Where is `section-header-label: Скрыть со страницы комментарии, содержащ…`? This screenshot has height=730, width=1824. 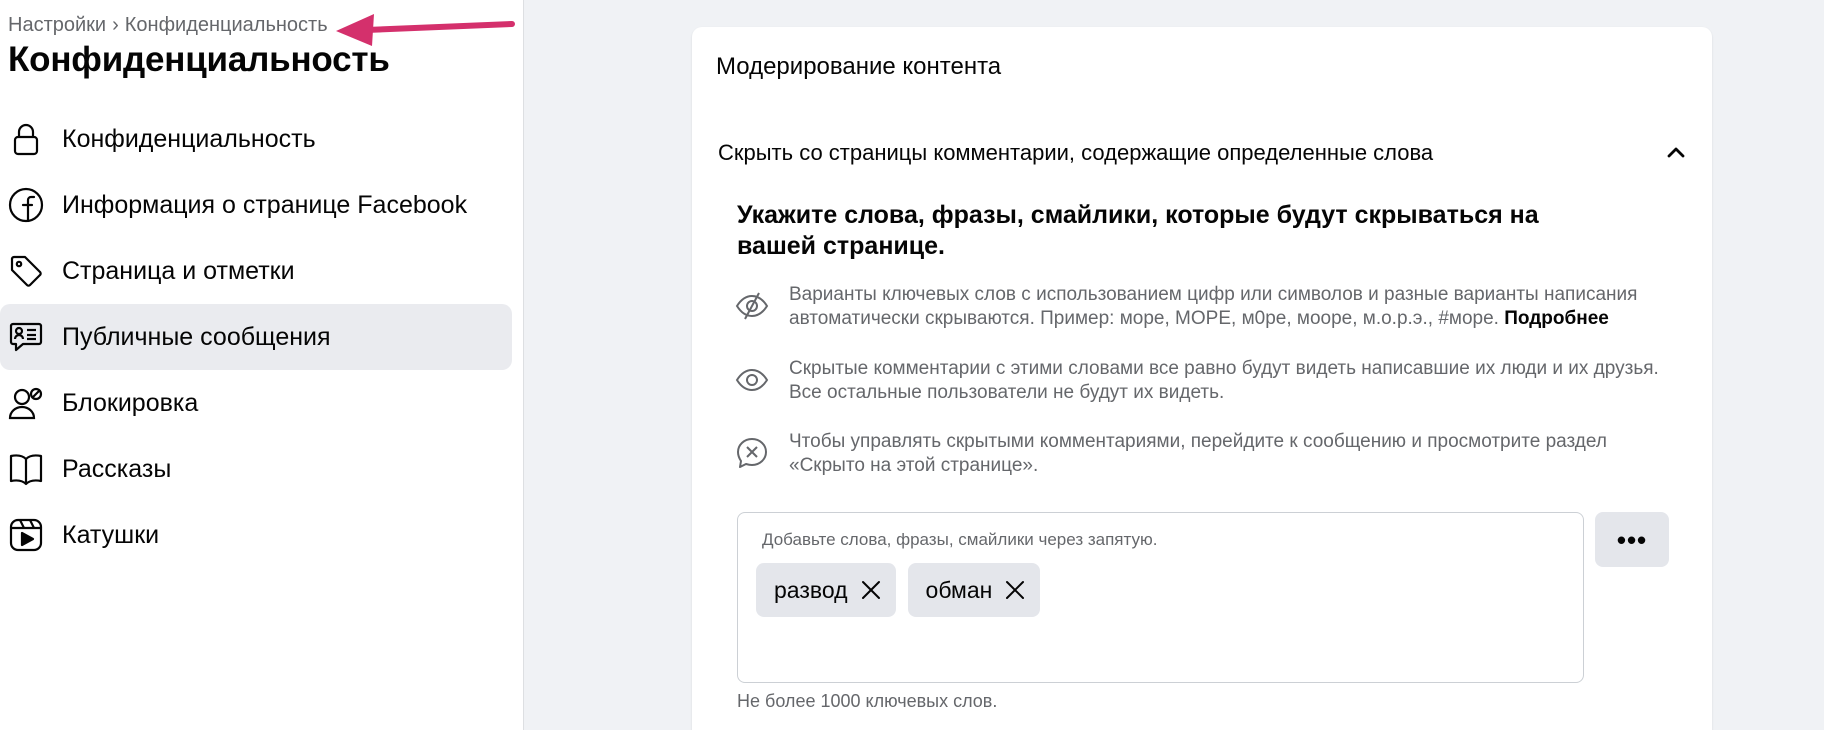 section-header-label: Скрыть со страницы комментарии, содержащ… is located at coordinates (1076, 152).